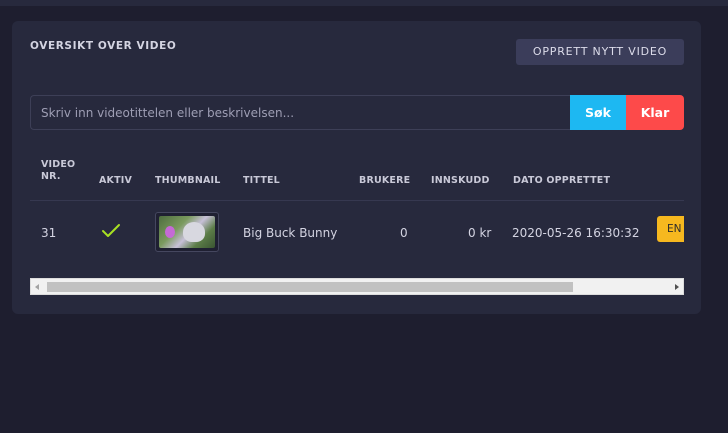  What do you see at coordinates (188, 180) in the screenshot?
I see `header-thumbnail: THUMBNAIL` at bounding box center [188, 180].